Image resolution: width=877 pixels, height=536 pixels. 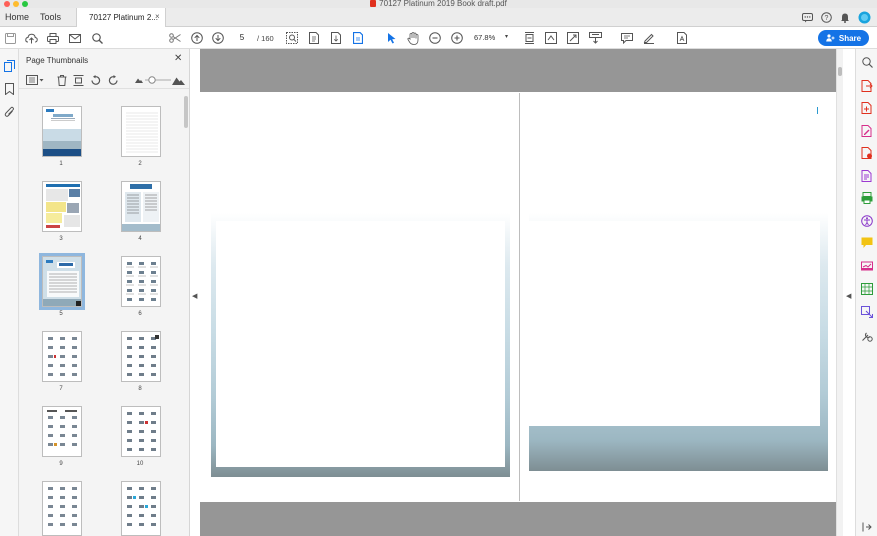 What do you see at coordinates (595, 38) in the screenshot?
I see `read-mode-icon` at bounding box center [595, 38].